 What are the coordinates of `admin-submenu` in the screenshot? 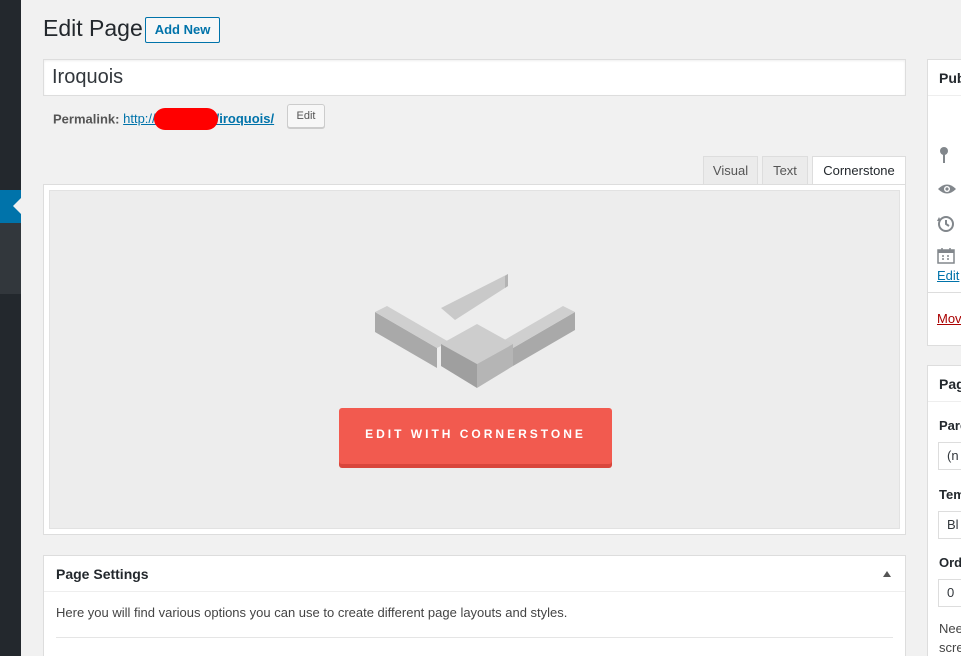 It's located at (10, 258).